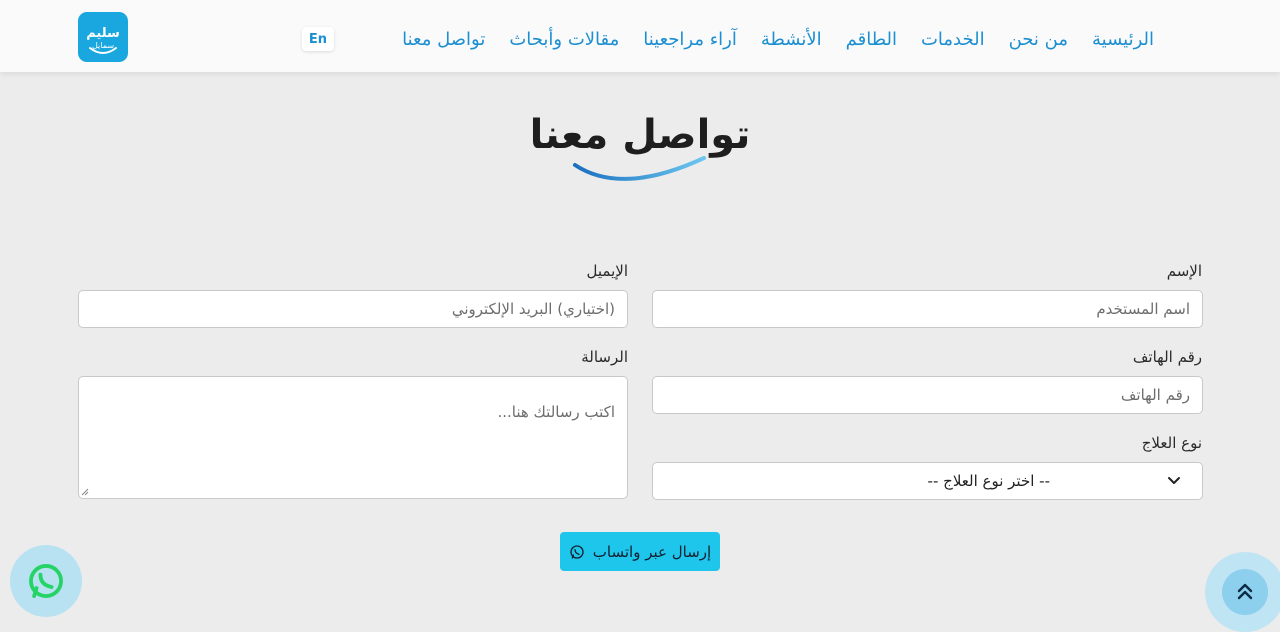  I want to click on email-placeholder: (اختياري) البريد الإلكتروني, so click(533, 309).